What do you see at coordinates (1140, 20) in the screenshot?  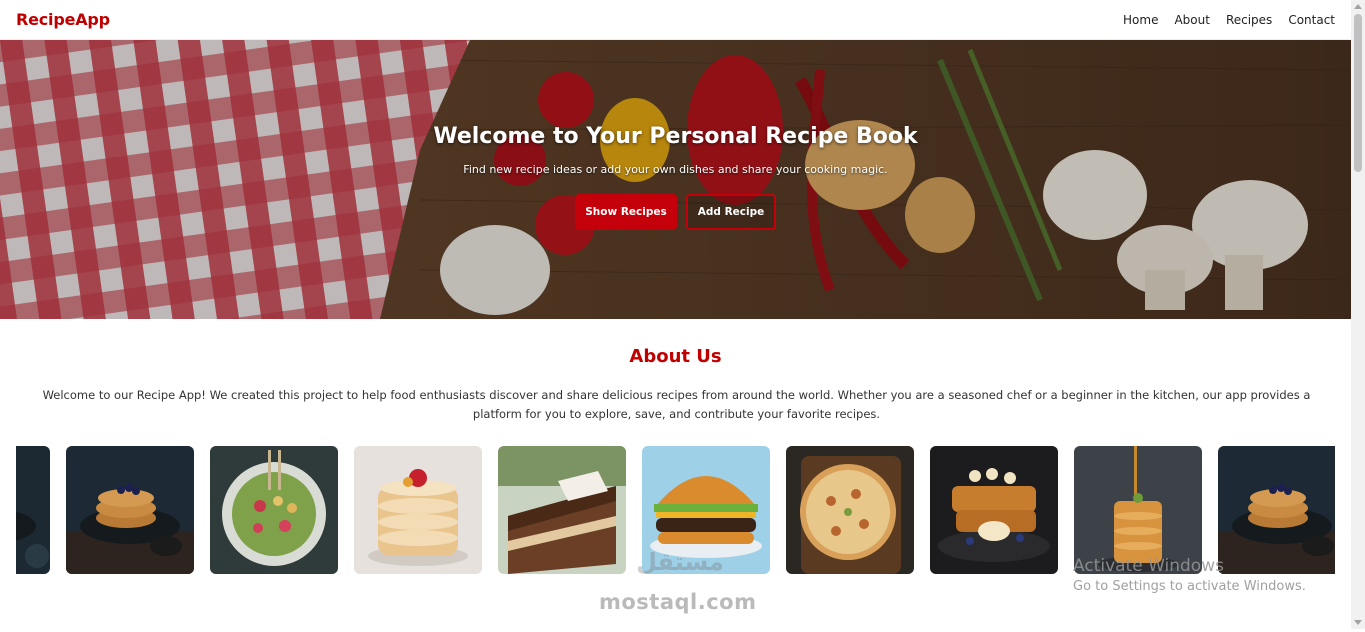 I see `nav-link-home: Home` at bounding box center [1140, 20].